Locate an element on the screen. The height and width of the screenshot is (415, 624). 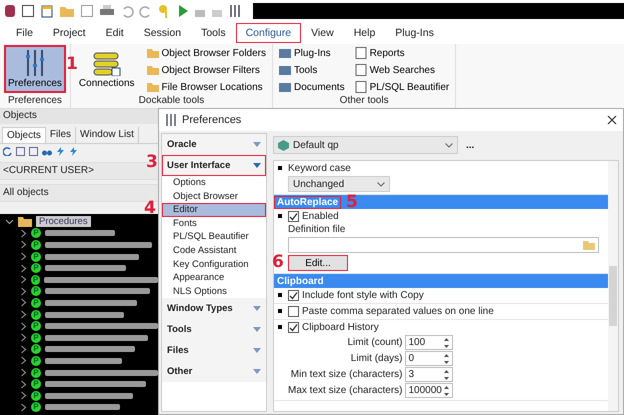
annotation-number: 6 is located at coordinates (278, 262).